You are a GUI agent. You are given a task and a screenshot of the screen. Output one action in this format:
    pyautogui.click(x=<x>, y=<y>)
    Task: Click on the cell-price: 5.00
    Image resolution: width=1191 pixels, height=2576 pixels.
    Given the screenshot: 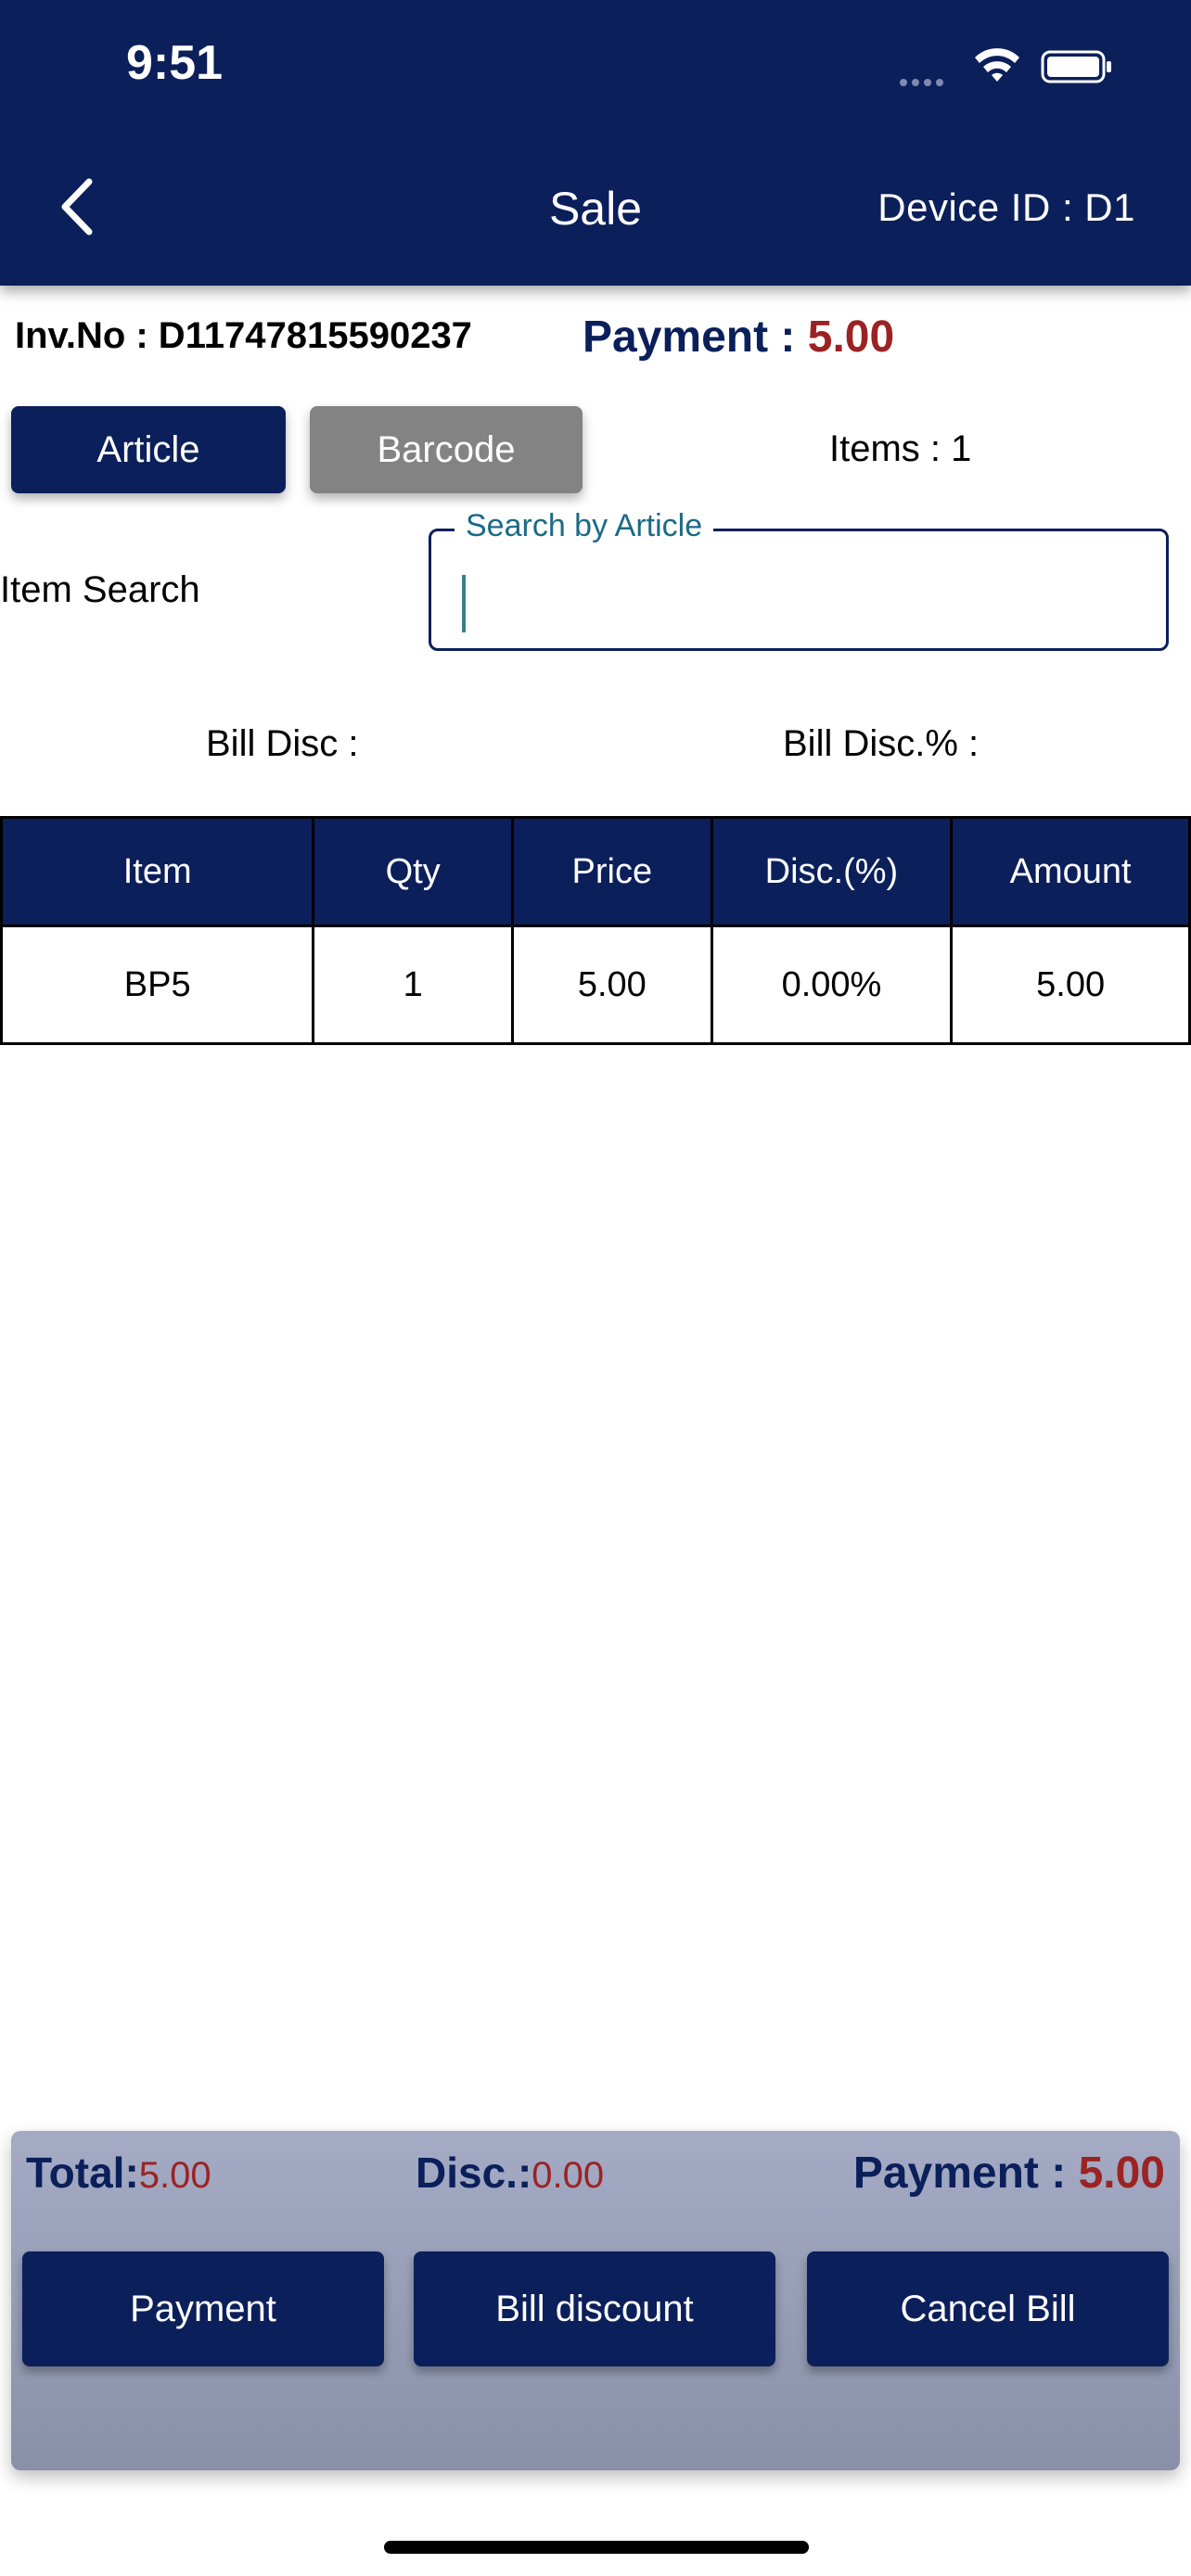 What is the action you would take?
    pyautogui.click(x=611, y=985)
    